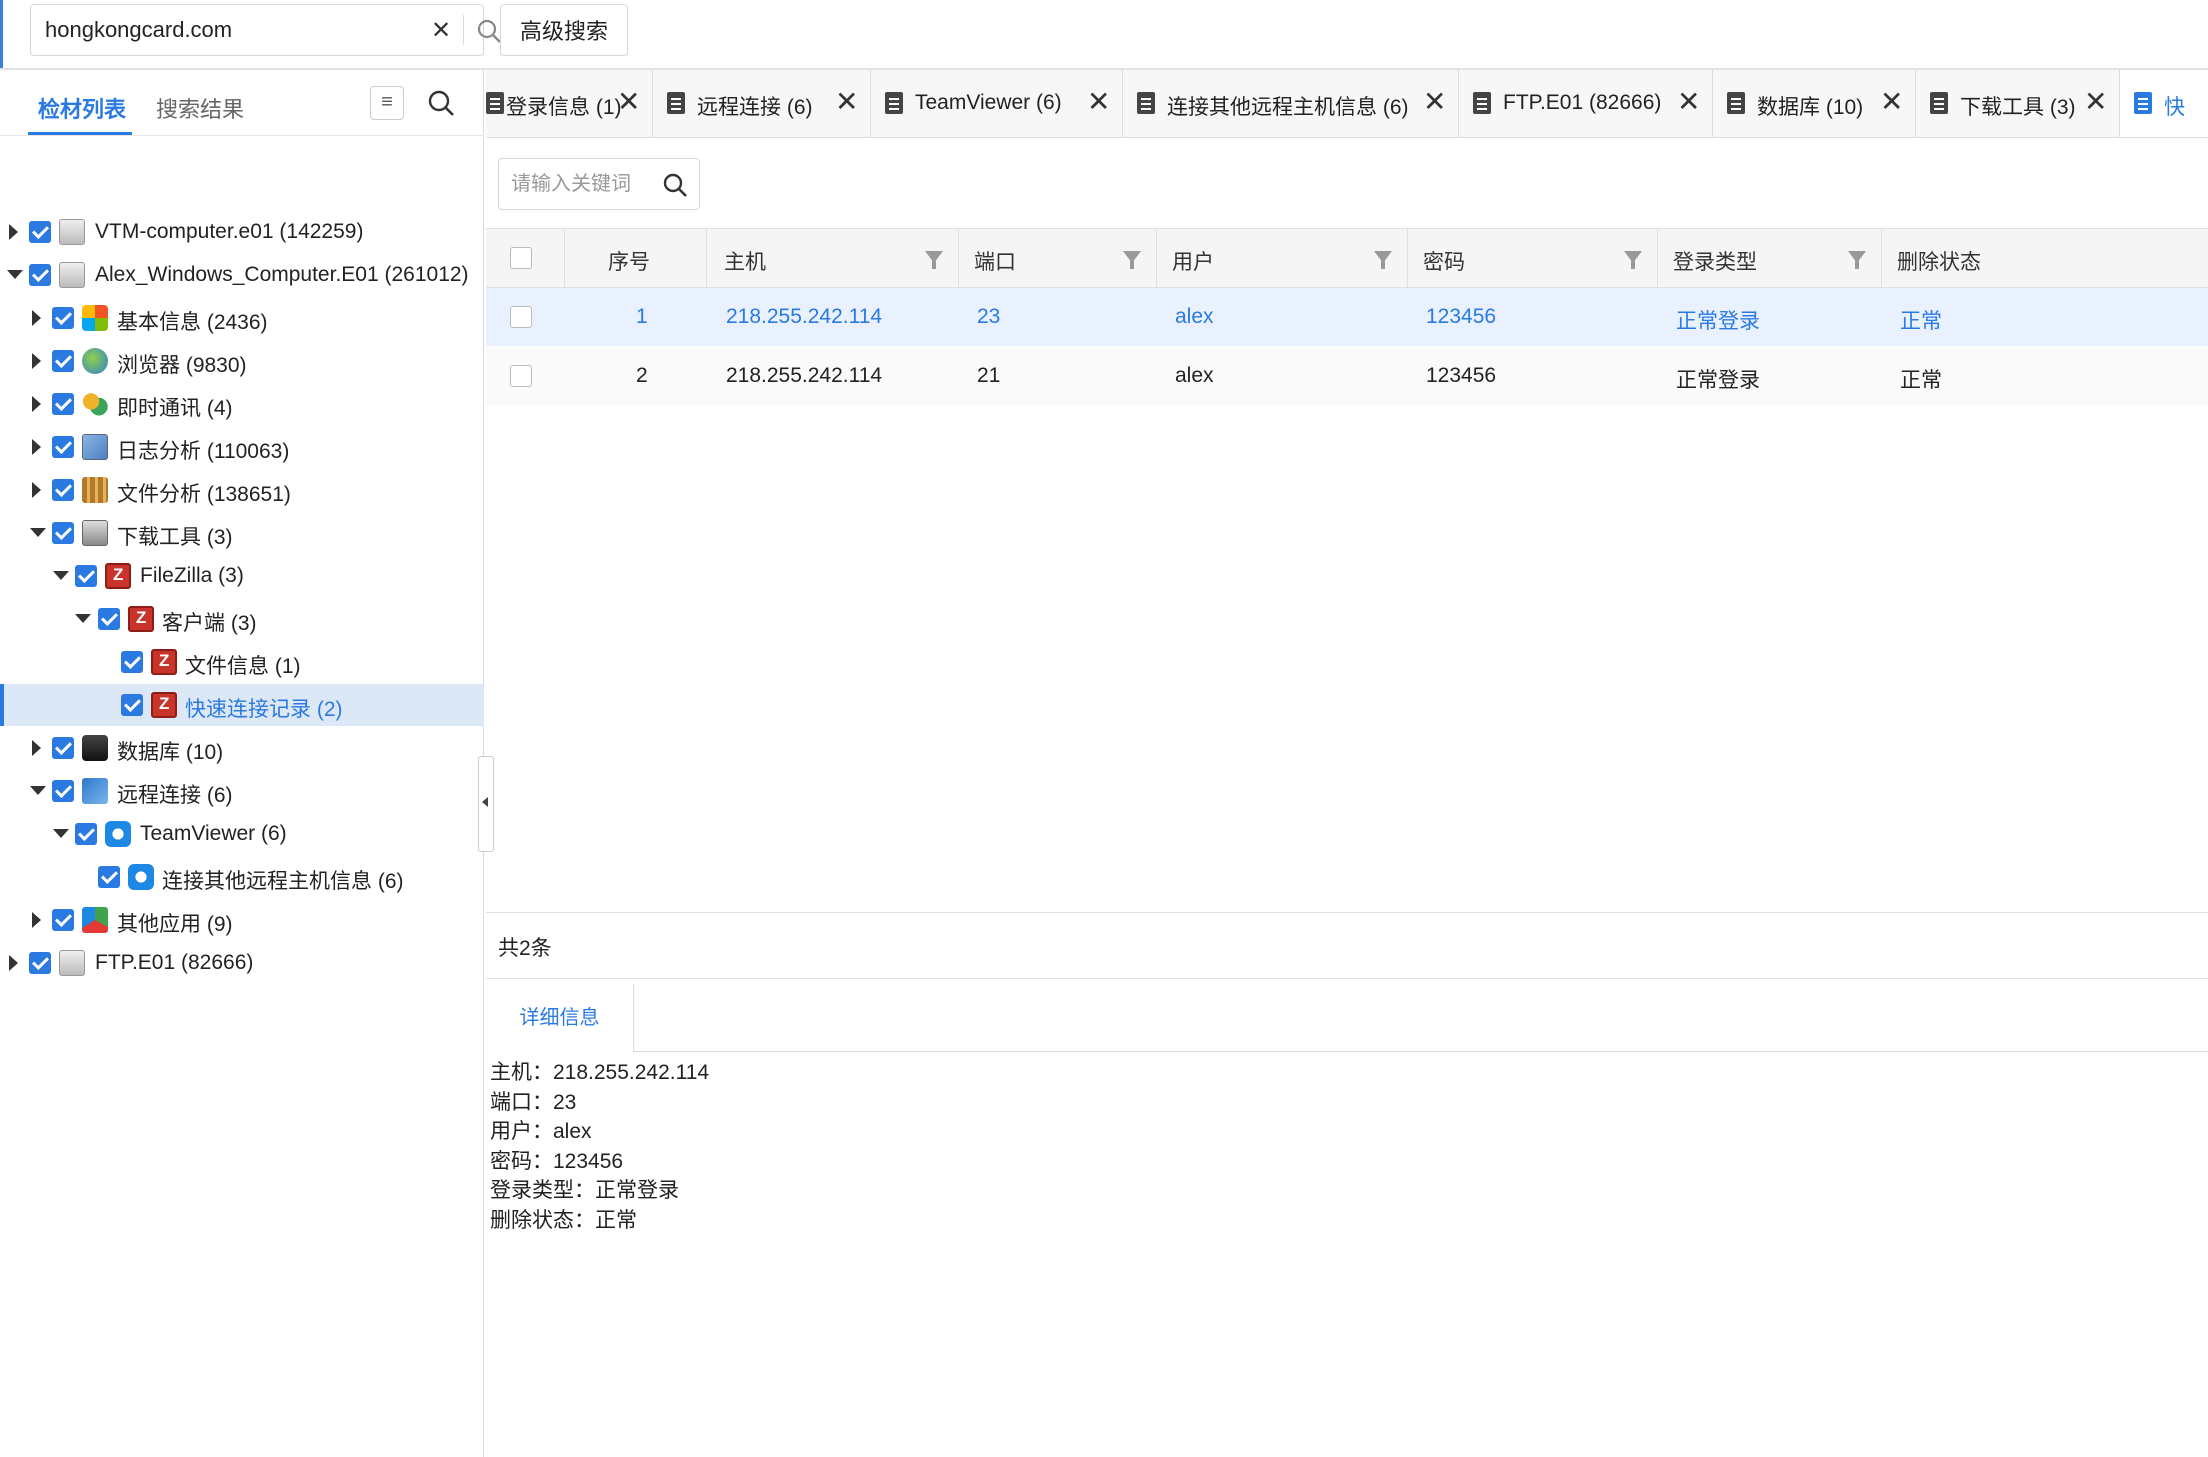 This screenshot has height=1457, width=2208. What do you see at coordinates (1814, 103) in the screenshot?
I see `tab-database: 数据库 (10) ✕` at bounding box center [1814, 103].